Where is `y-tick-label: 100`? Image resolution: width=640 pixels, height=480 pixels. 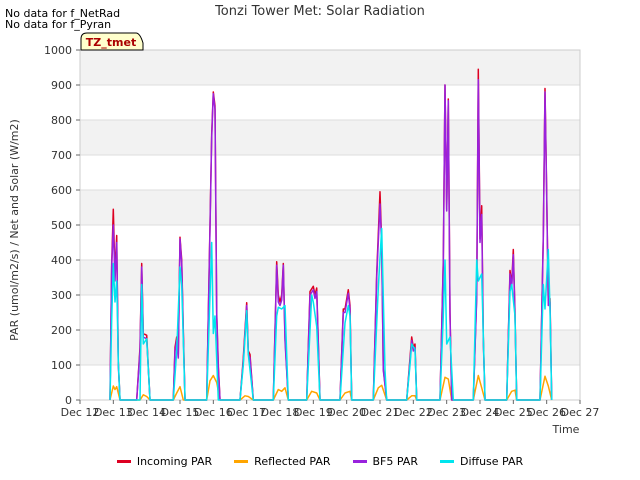
y-tick-label: 100 is located at coordinates (61, 365).